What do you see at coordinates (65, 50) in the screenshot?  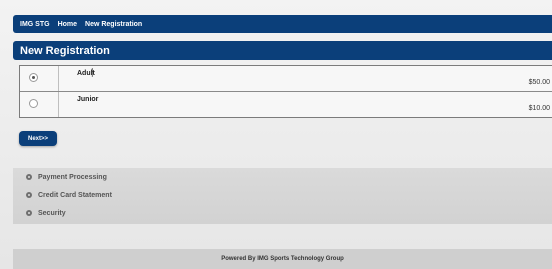 I see `page-title: New Registration` at bounding box center [65, 50].